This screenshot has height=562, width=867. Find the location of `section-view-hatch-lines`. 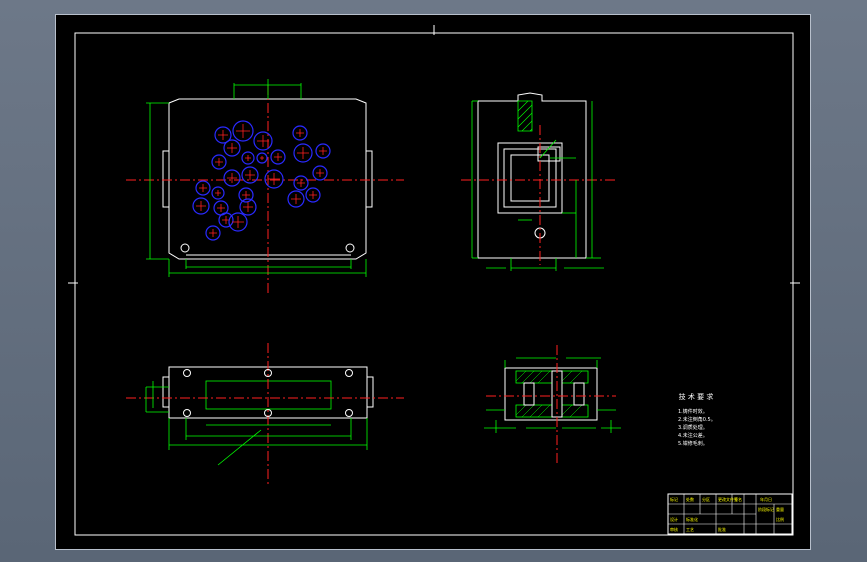

section-view-hatch-lines is located at coordinates (549, 394).